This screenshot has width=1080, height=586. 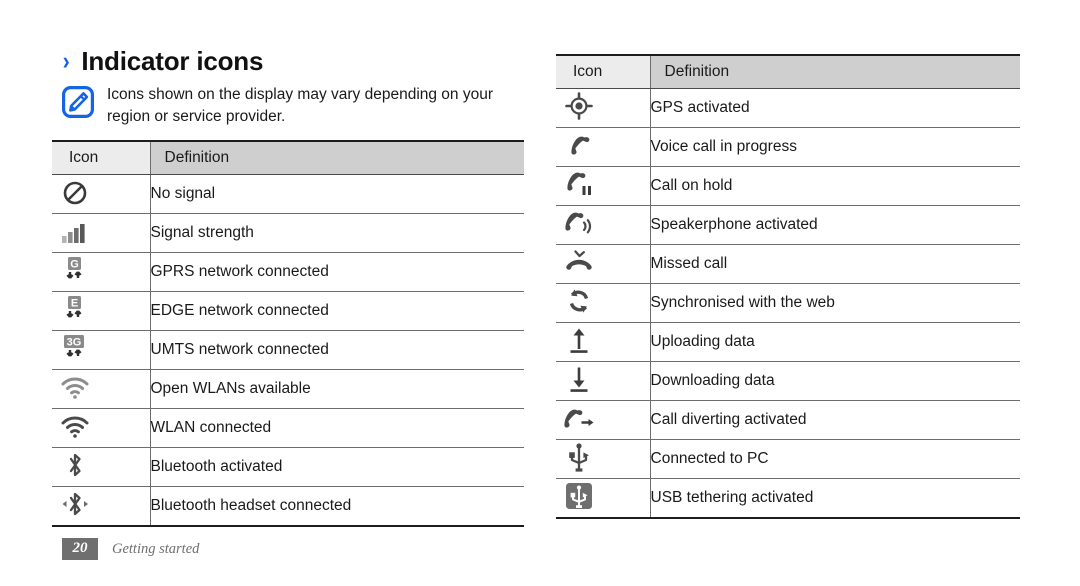 I want to click on indicator-definition-cell: Signal strength, so click(x=337, y=233).